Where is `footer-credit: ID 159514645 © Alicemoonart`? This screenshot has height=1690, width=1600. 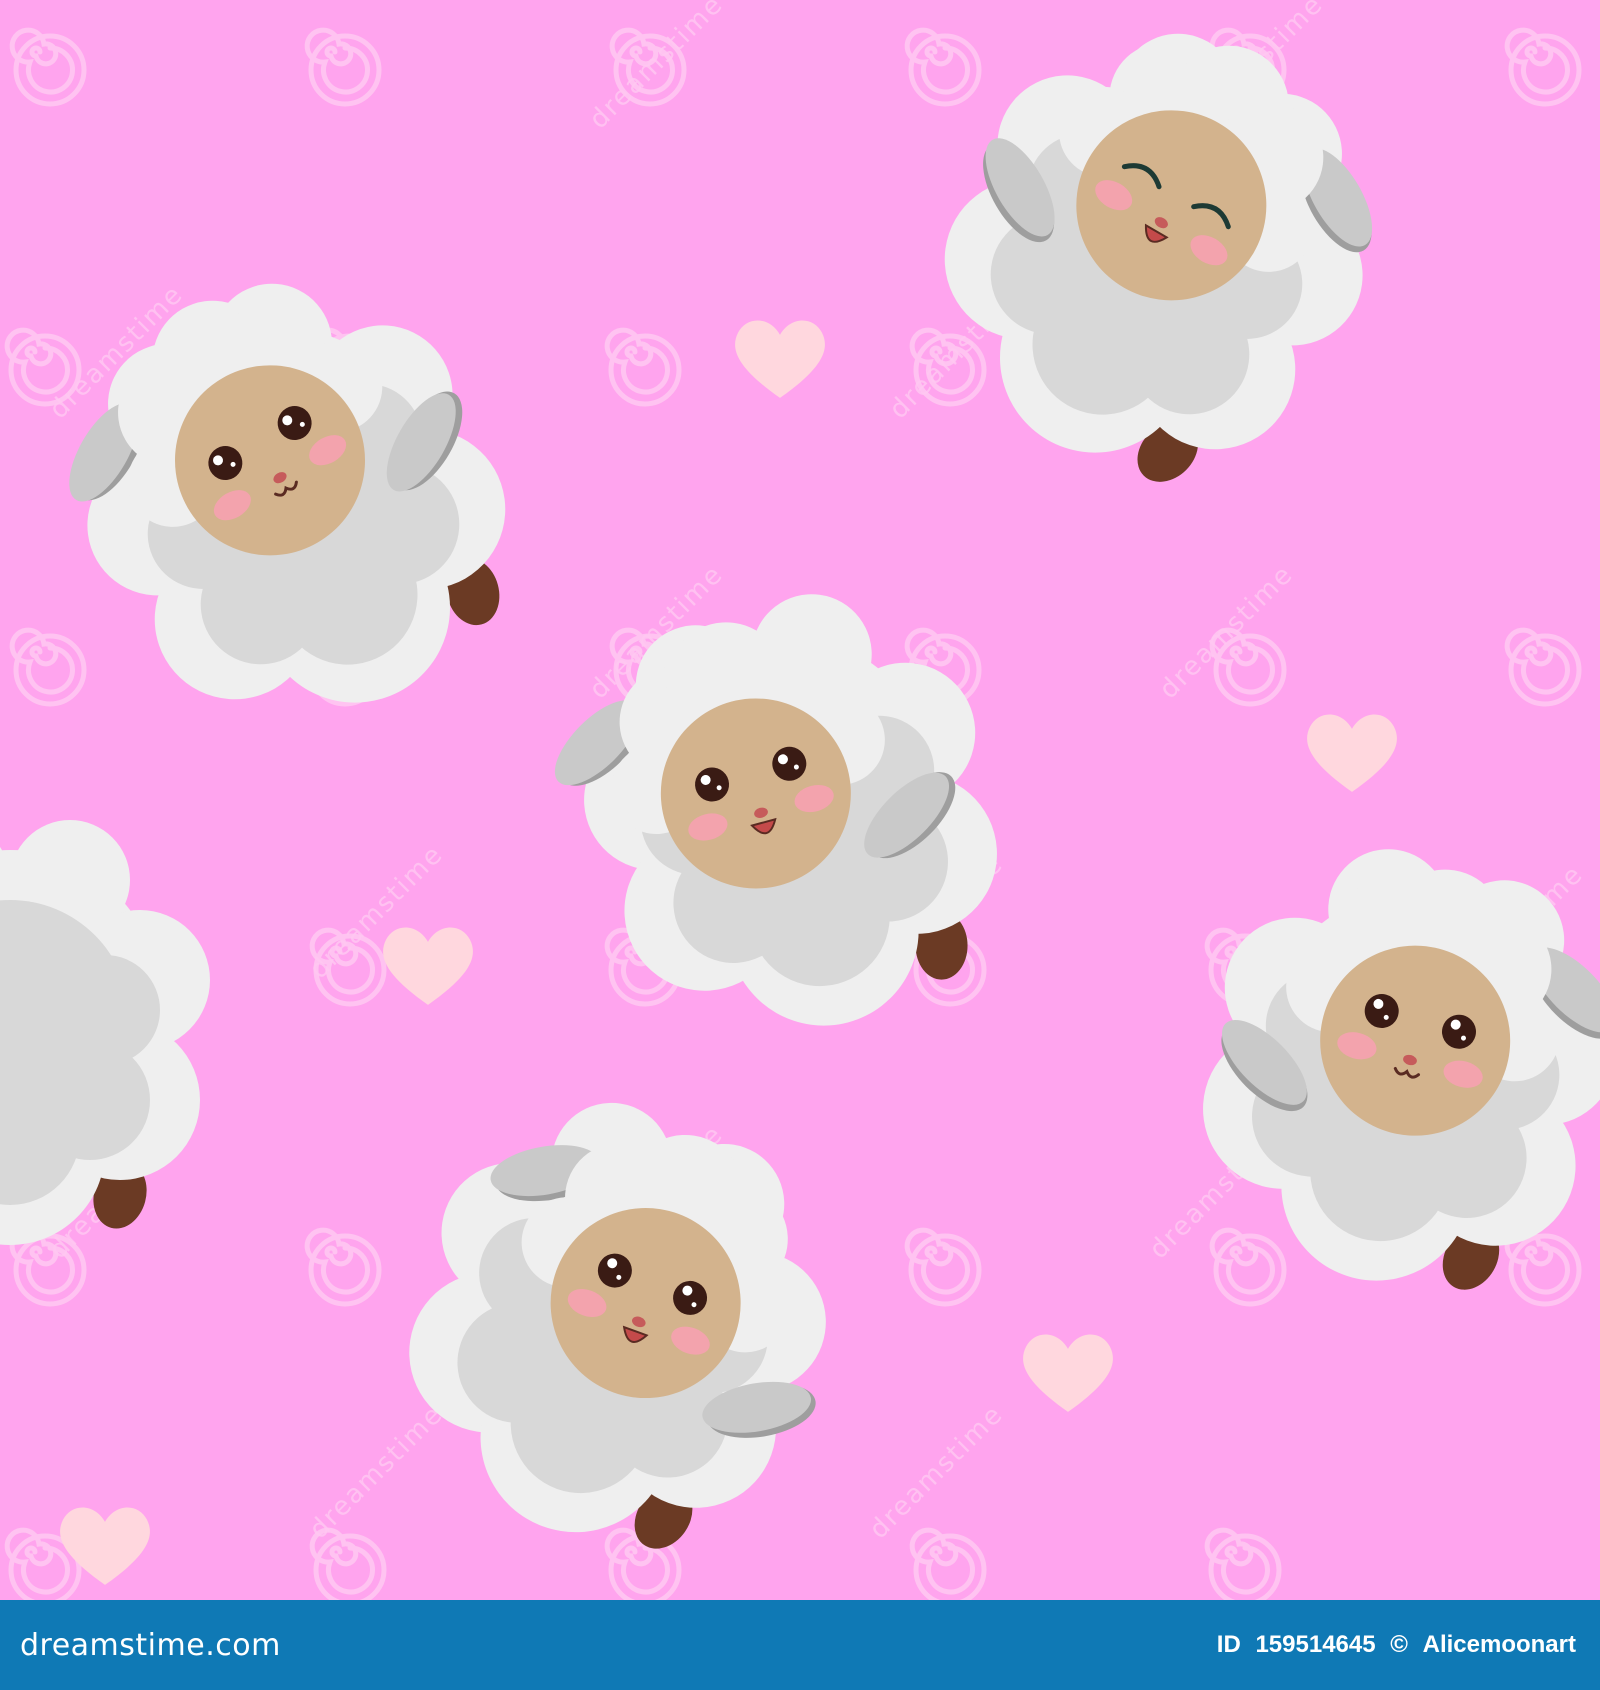
footer-credit: ID 159514645 © Alicemoonart is located at coordinates (1396, 1645).